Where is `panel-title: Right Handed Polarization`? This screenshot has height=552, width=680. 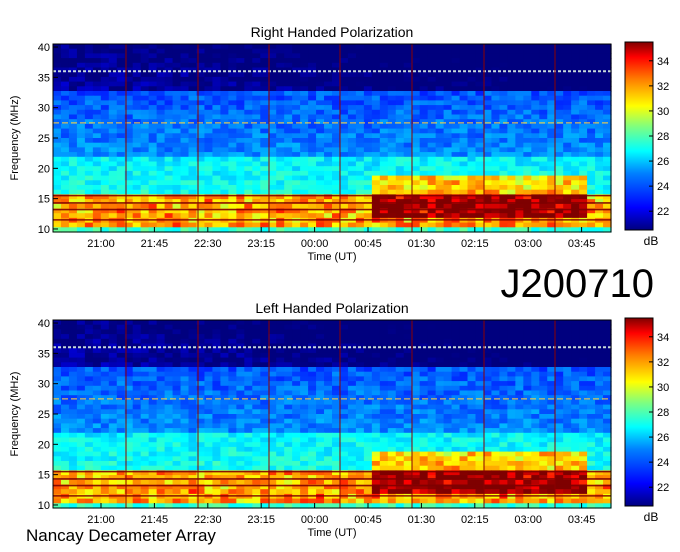
panel-title: Right Handed Polarization is located at coordinates (332, 32).